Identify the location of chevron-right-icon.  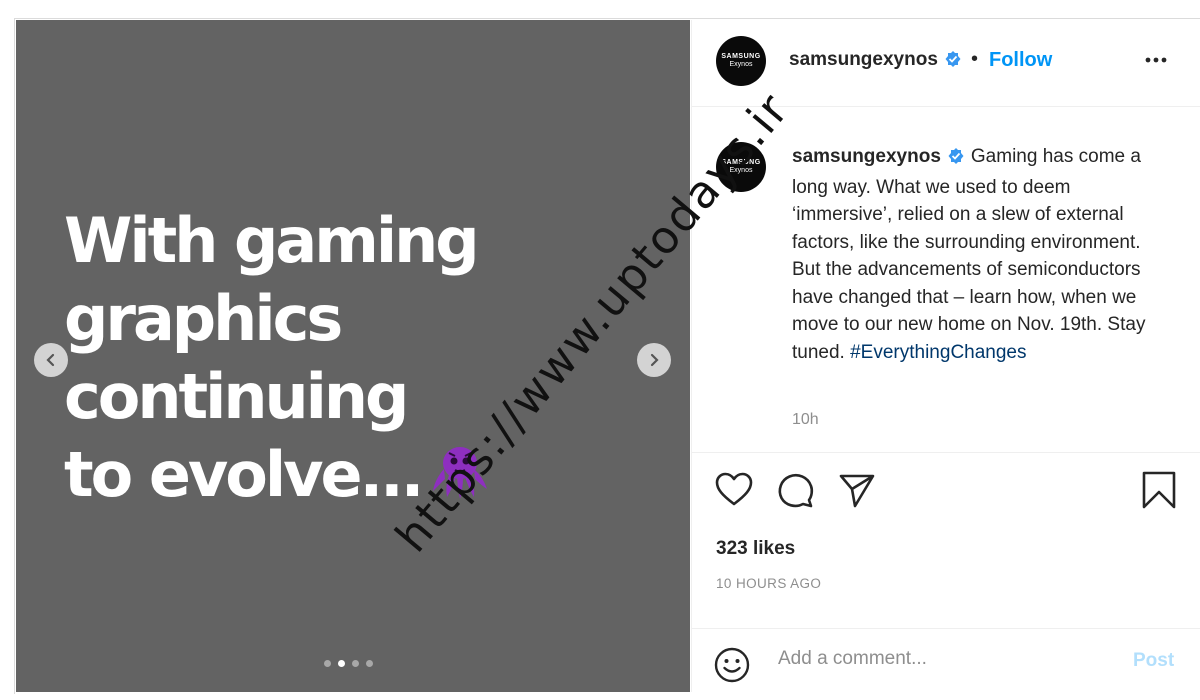
(654, 360).